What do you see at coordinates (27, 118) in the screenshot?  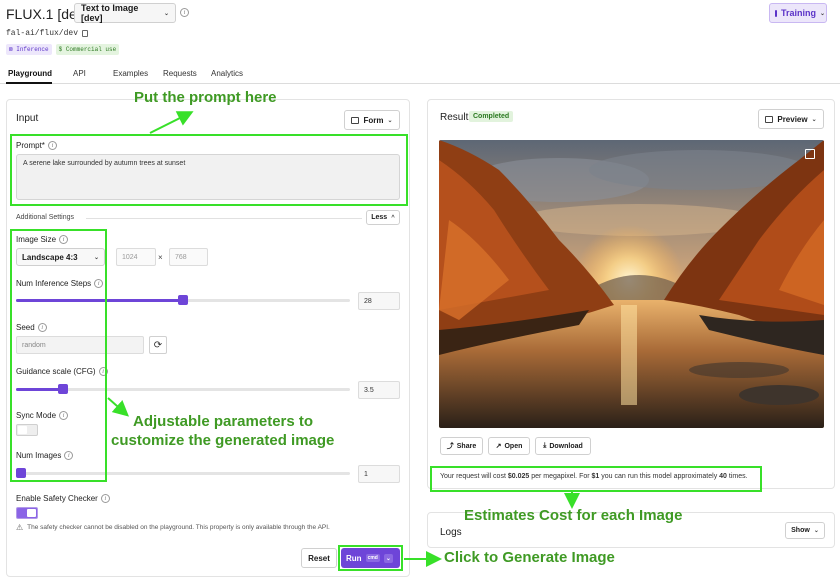 I see `input-title: Input` at bounding box center [27, 118].